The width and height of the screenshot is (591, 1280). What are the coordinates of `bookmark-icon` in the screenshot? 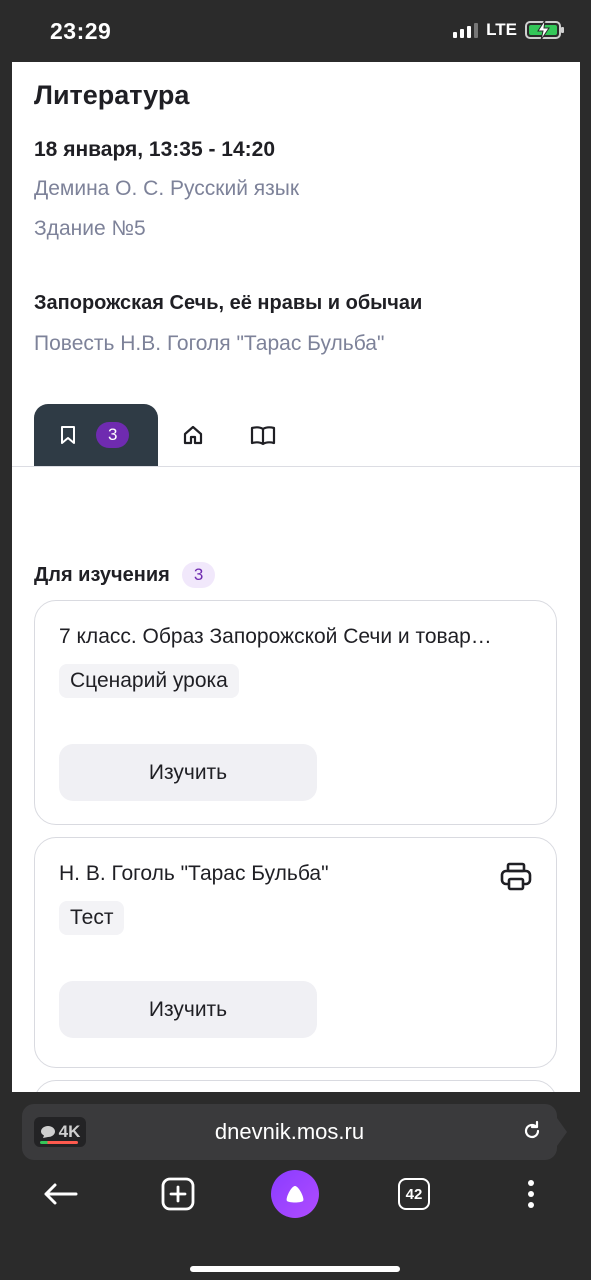 It's located at (68, 435).